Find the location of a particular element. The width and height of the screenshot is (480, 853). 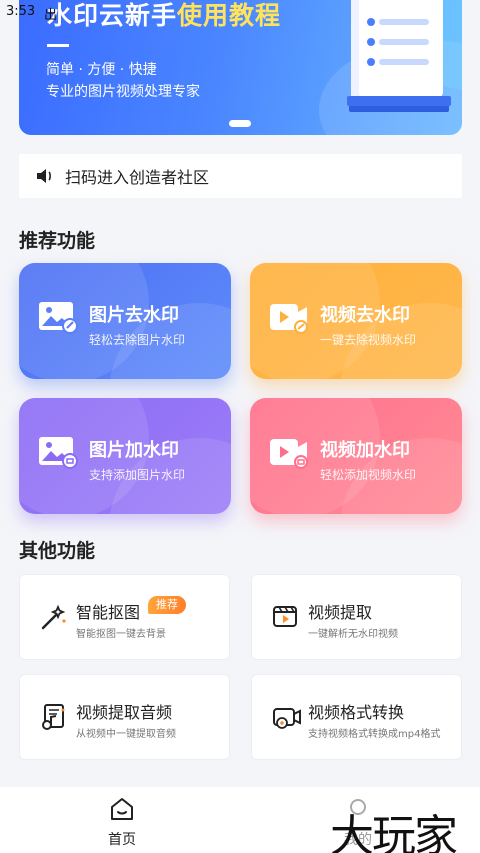

image-remove-icon is located at coordinates (58, 318).